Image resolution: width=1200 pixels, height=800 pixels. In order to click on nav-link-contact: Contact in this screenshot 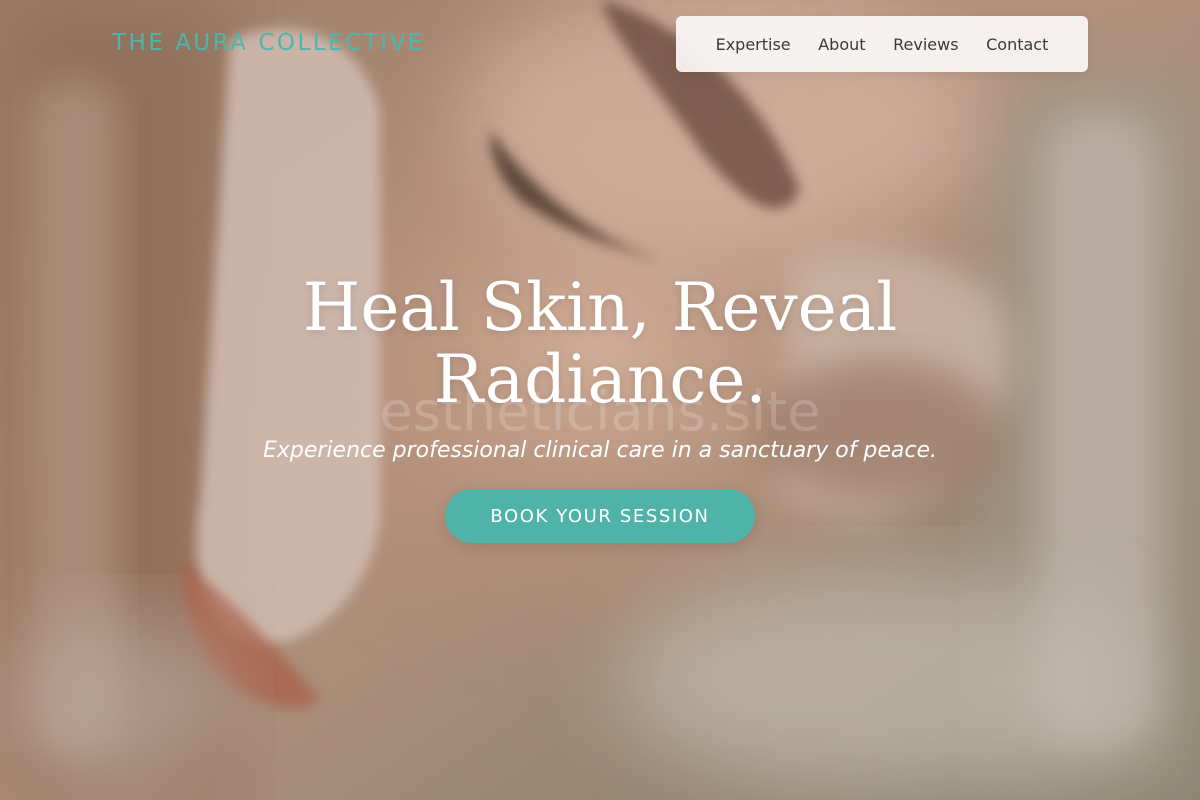, I will do `click(1017, 44)`.